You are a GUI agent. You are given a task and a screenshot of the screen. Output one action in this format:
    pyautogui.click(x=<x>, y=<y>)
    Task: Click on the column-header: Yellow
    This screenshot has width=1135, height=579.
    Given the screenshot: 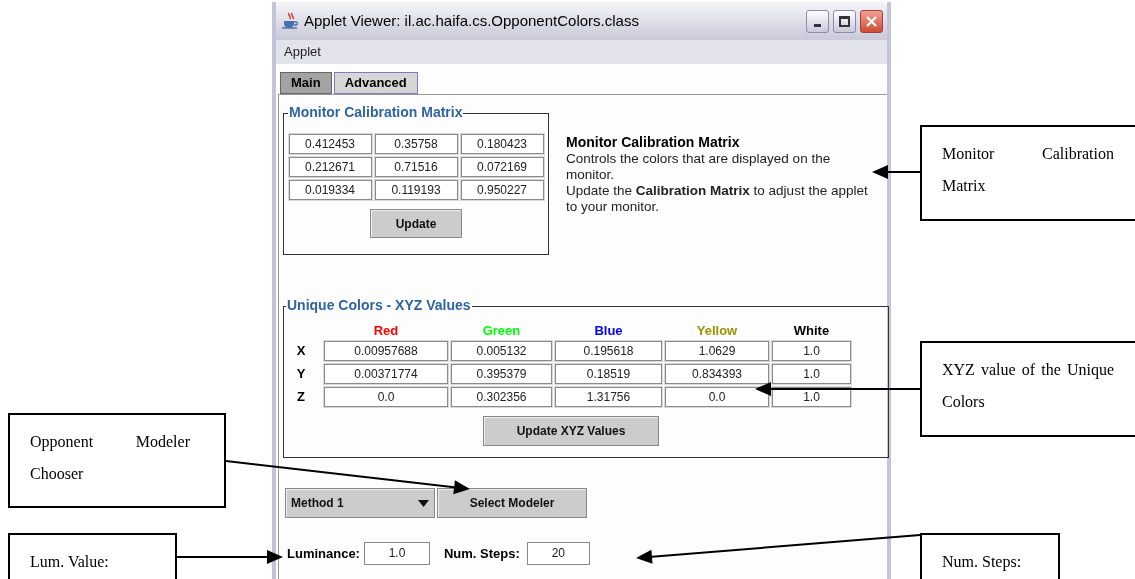 What is the action you would take?
    pyautogui.click(x=717, y=331)
    